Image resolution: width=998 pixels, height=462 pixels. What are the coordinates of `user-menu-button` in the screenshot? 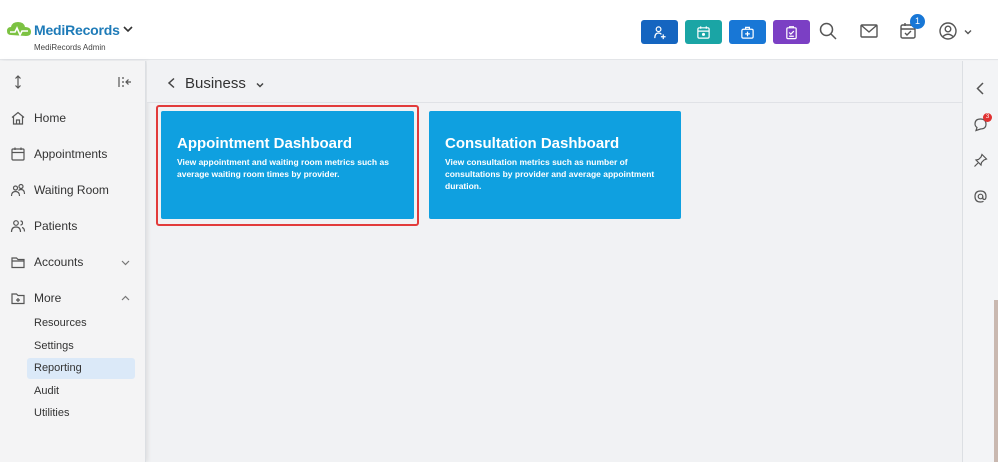 It's located at (948, 31).